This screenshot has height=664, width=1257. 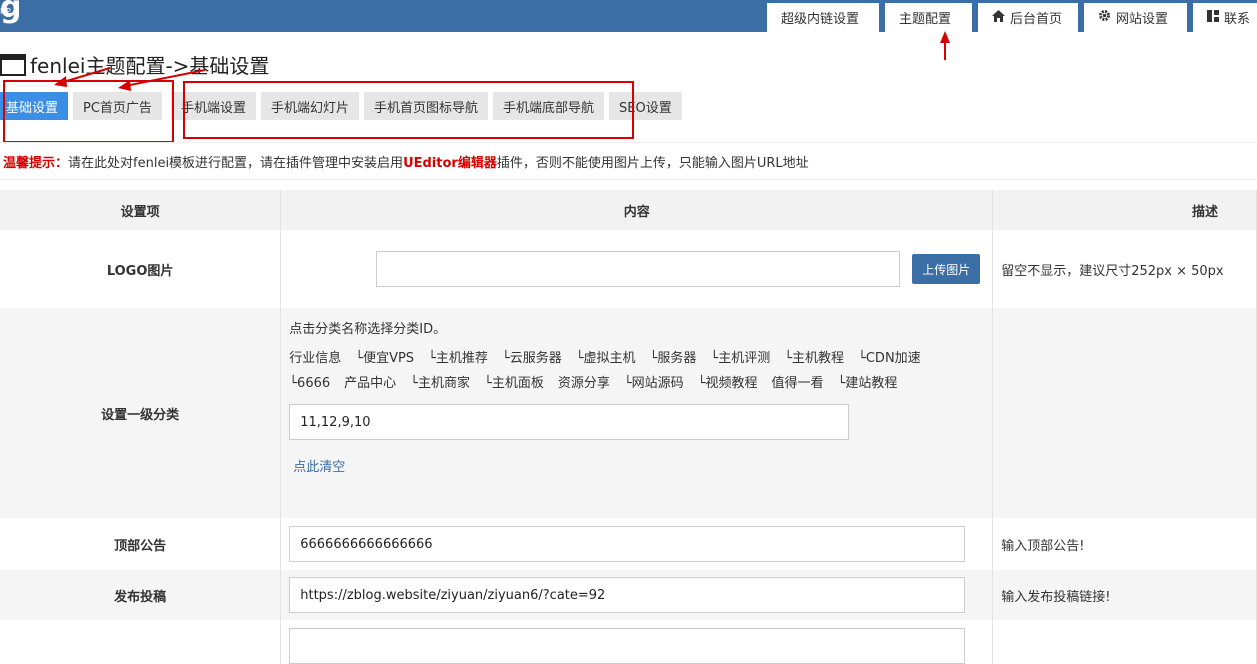 I want to click on logo-input, so click(x=638, y=269).